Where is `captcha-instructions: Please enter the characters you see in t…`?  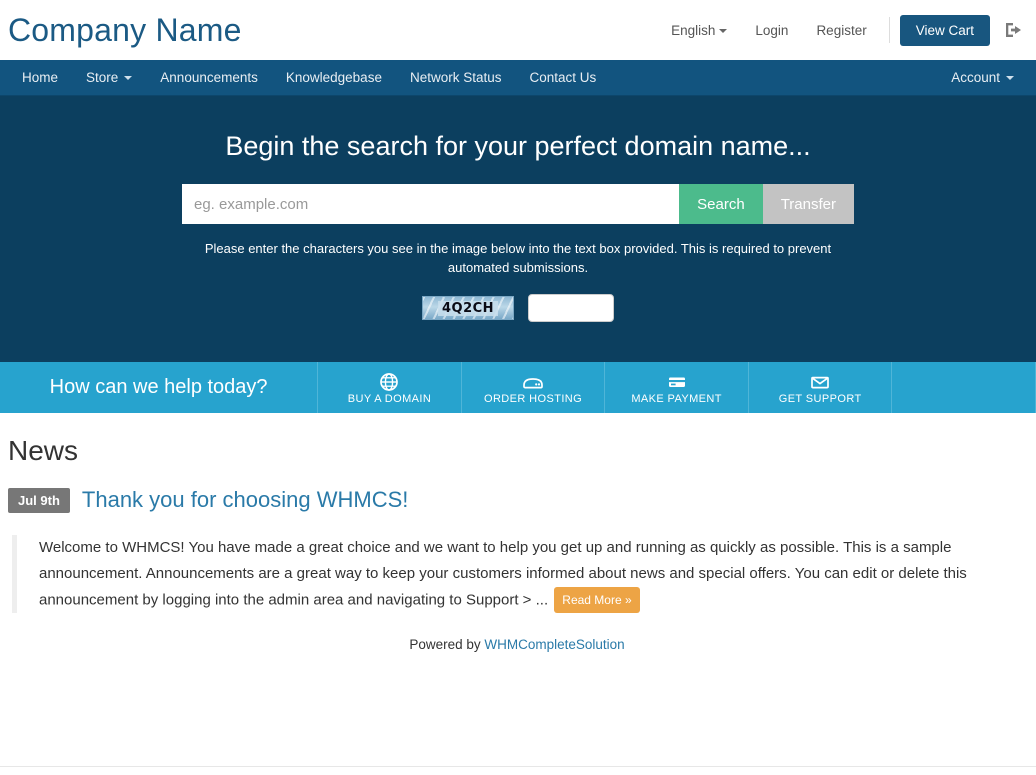
captcha-instructions: Please enter the characters you see in t… is located at coordinates (518, 258).